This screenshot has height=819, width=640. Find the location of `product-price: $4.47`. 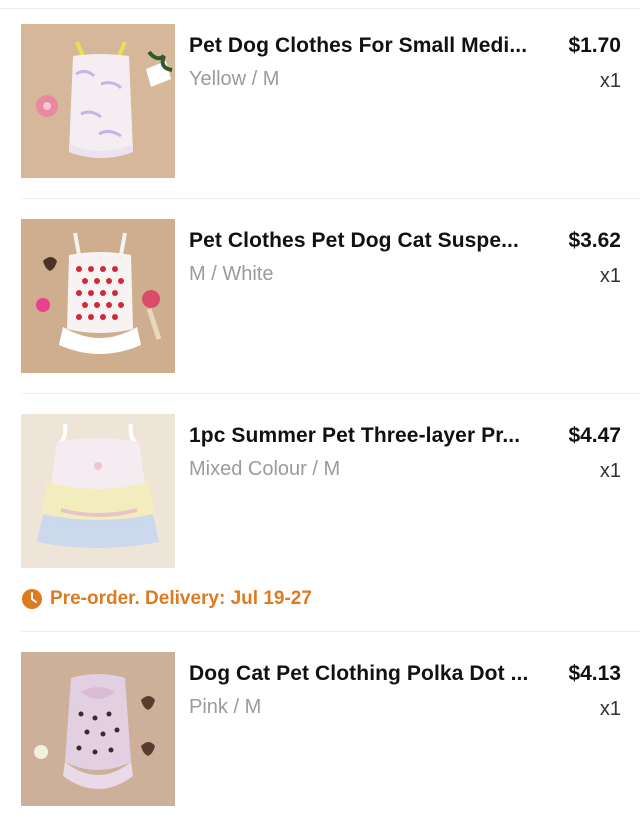

product-price: $4.47 is located at coordinates (594, 435).